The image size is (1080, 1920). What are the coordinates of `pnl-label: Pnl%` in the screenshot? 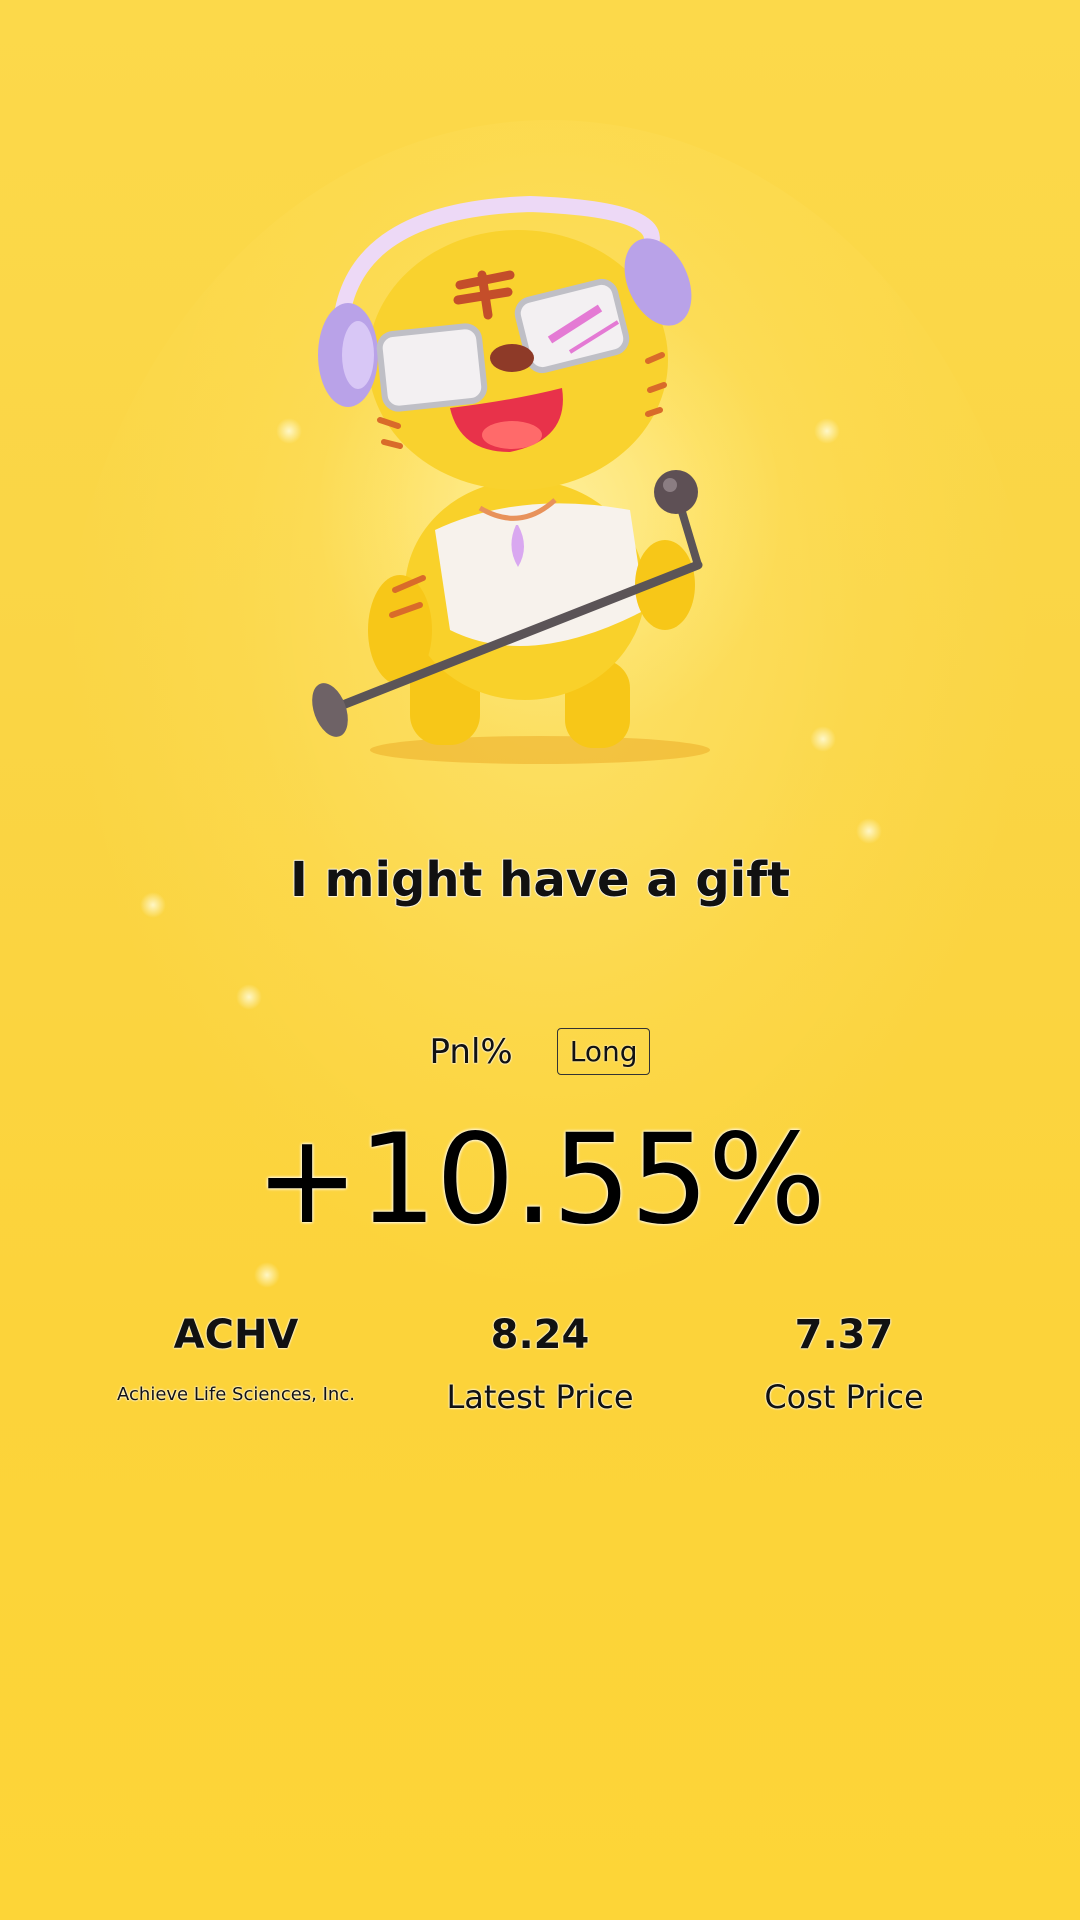 It's located at (471, 1051).